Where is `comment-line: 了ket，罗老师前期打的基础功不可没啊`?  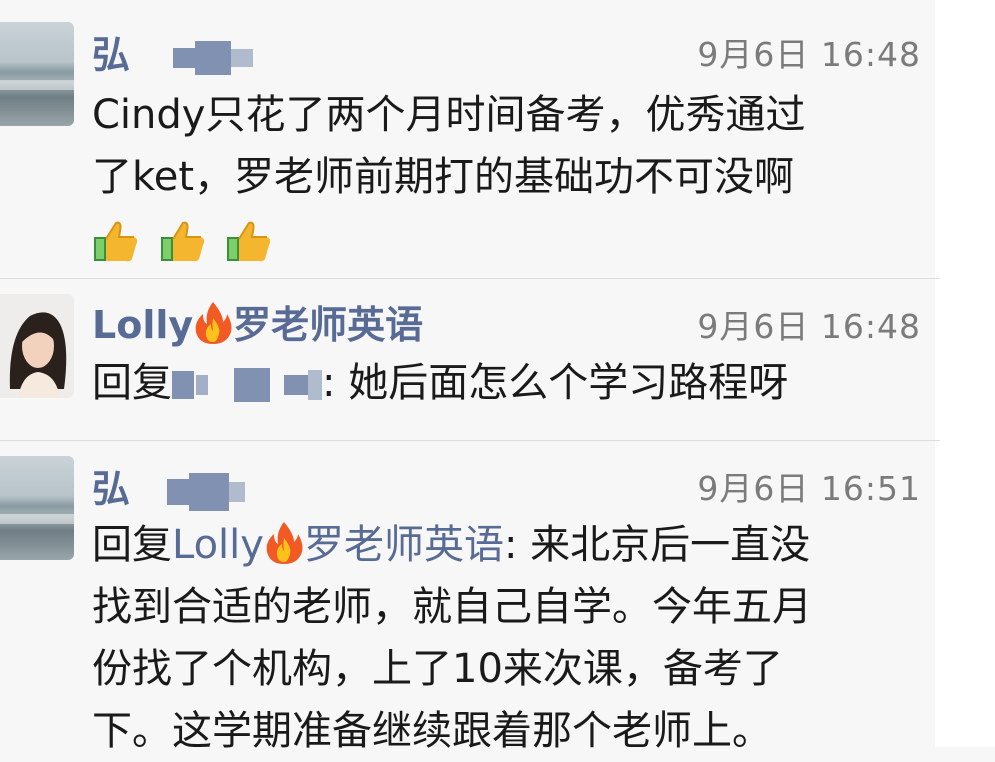
comment-line: 了ket，罗老师前期打的基础功不可没啊 is located at coordinates (443, 177).